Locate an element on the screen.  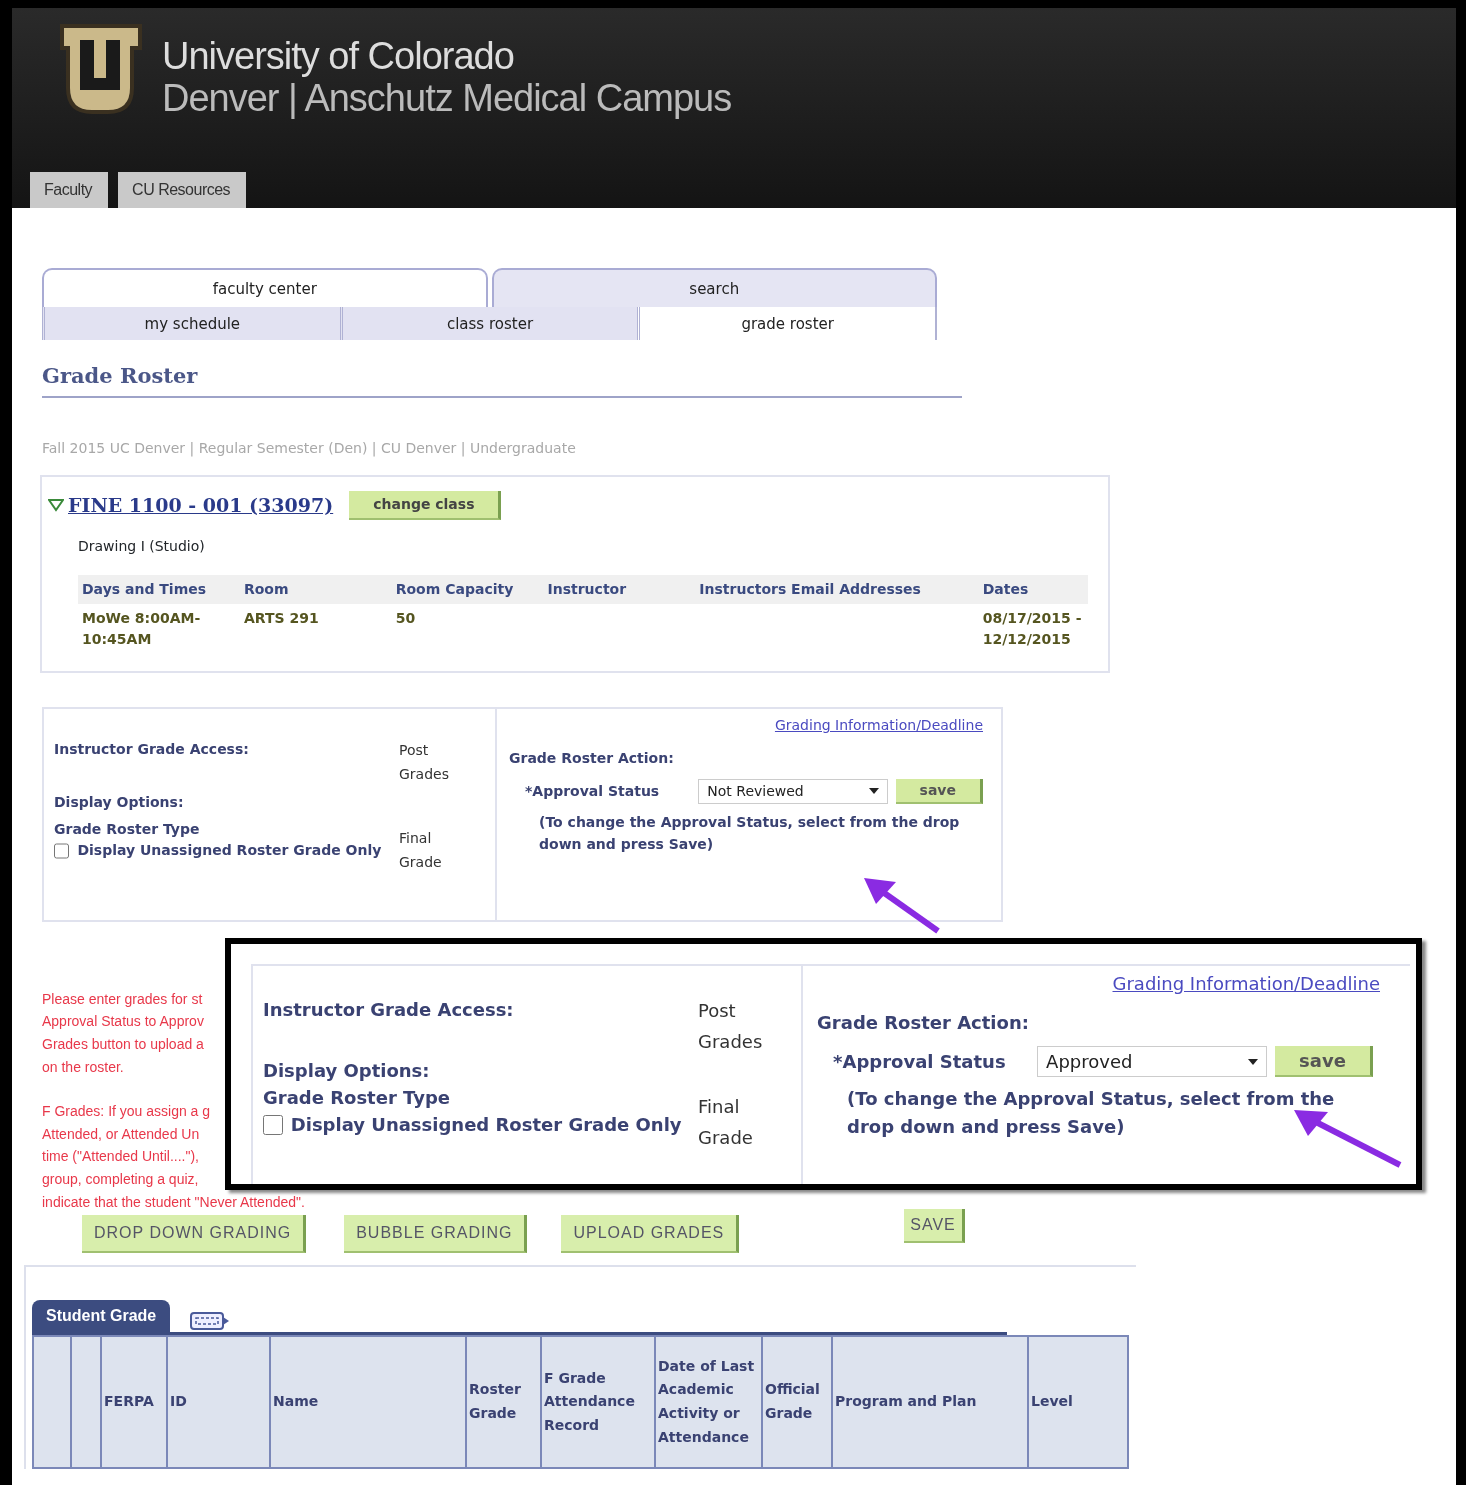
table-cell: ARTS 291 is located at coordinates (281, 617).